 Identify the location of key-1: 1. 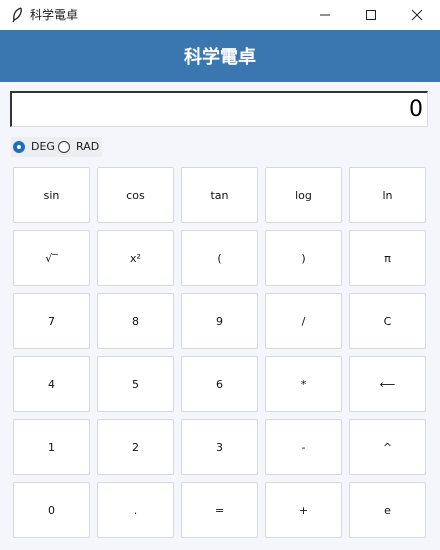
(51, 447).